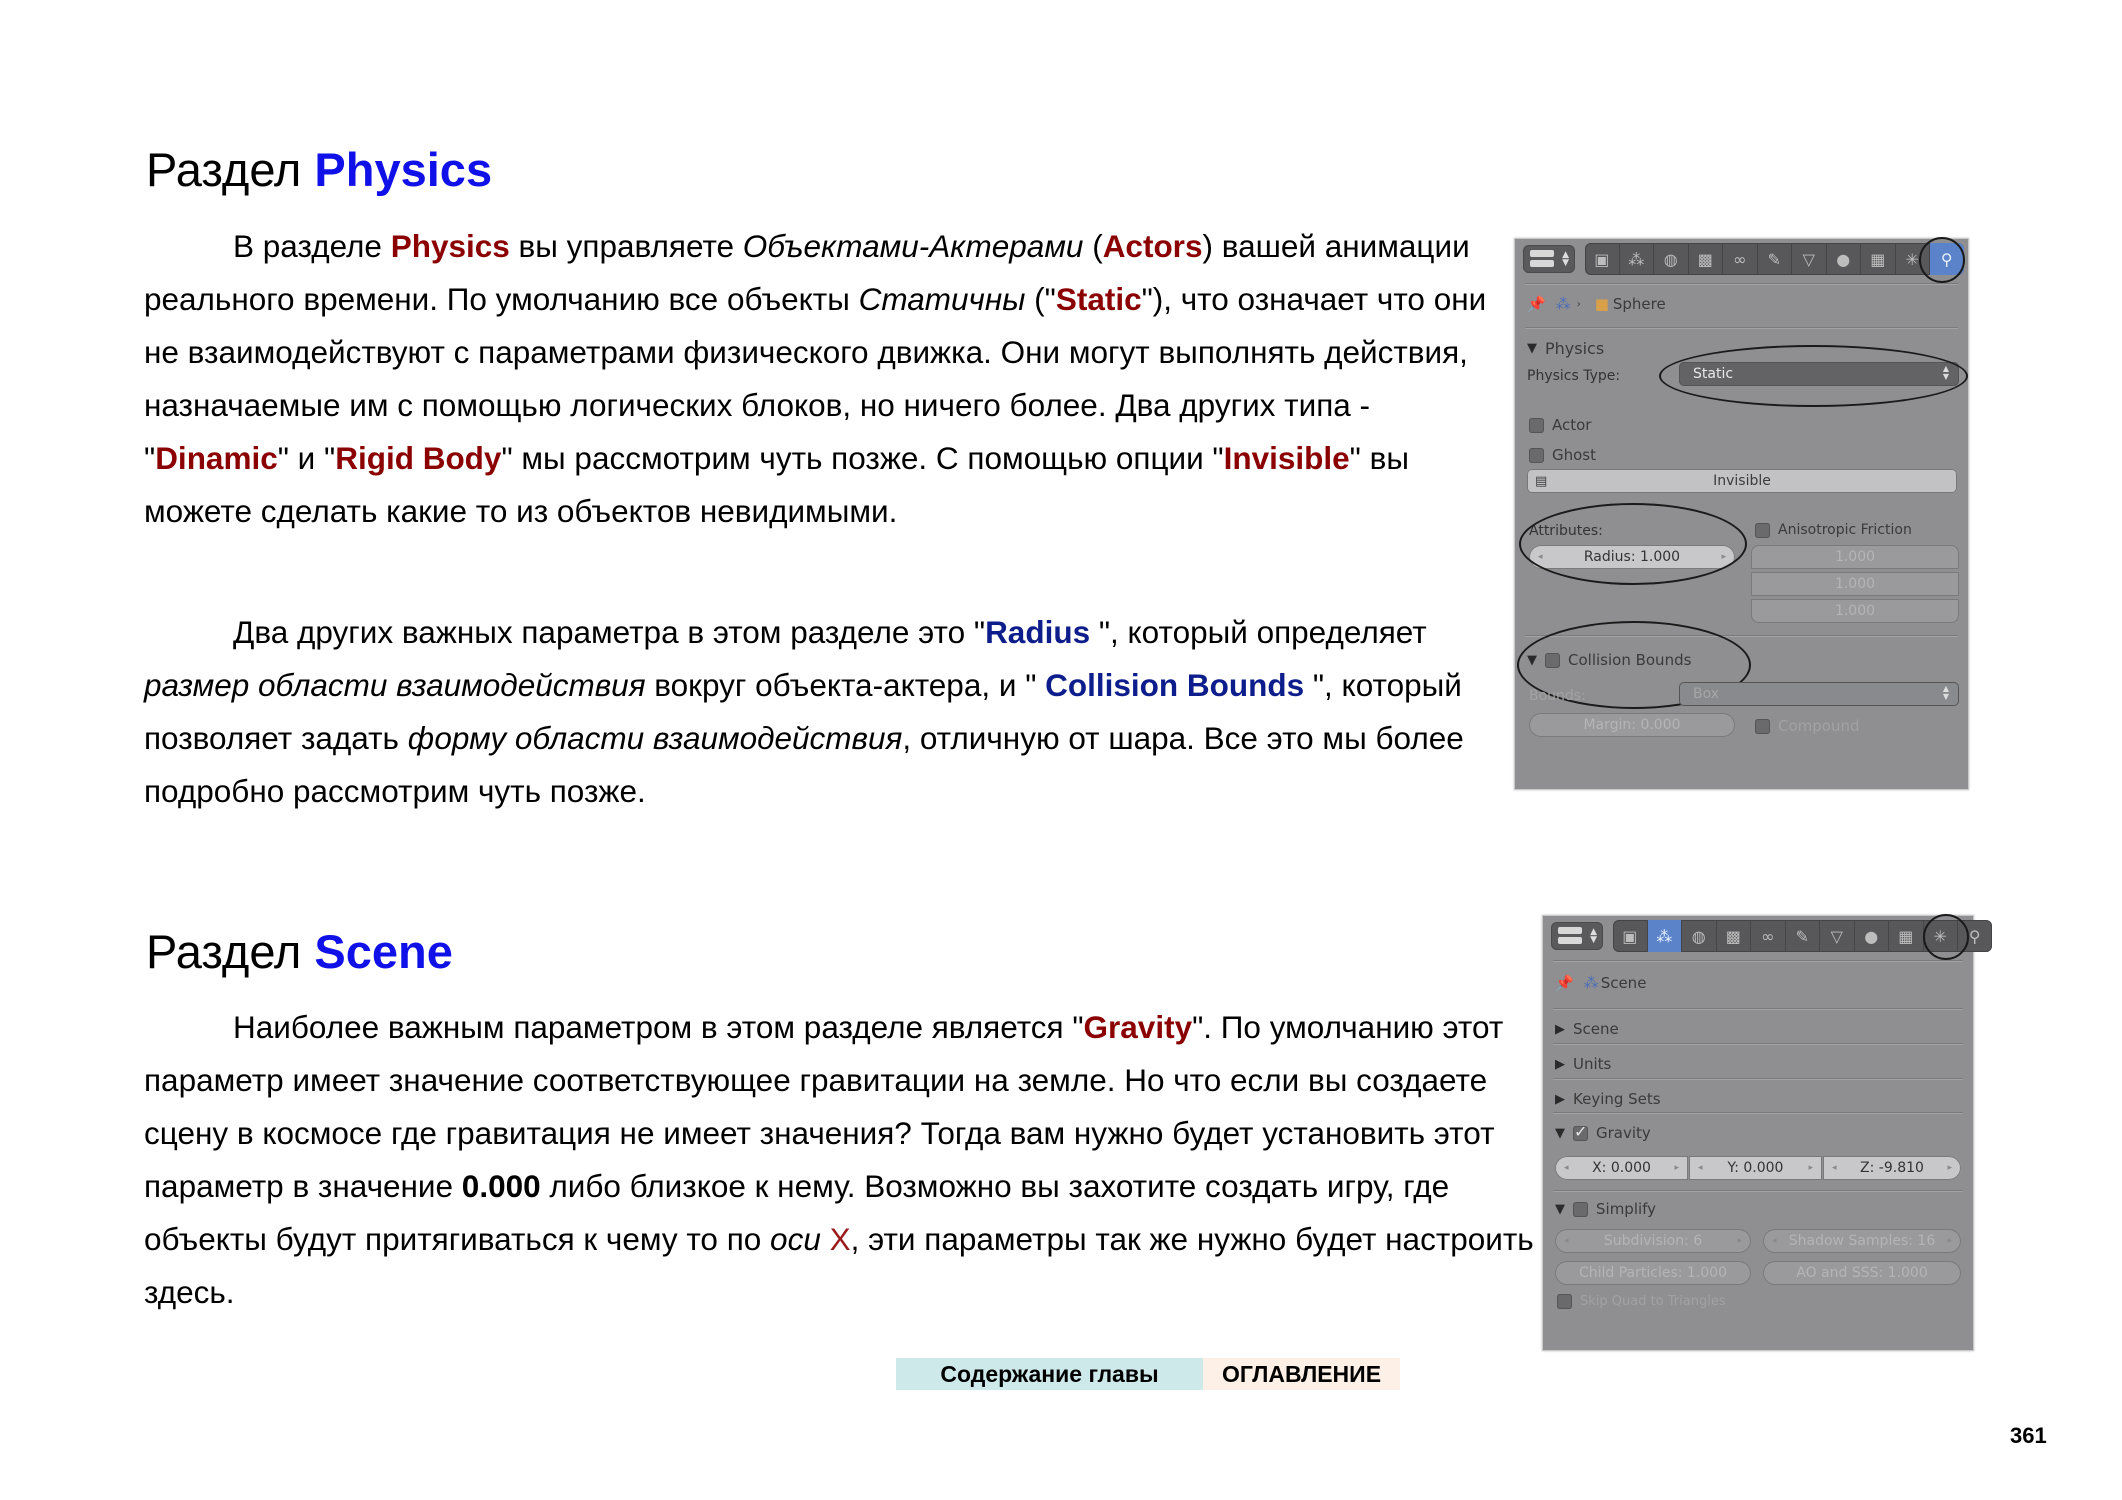 The width and height of the screenshot is (2122, 1500). Describe the element at coordinates (1603, 1132) in the screenshot. I see `gravity-header: ▼ Gravity` at that location.